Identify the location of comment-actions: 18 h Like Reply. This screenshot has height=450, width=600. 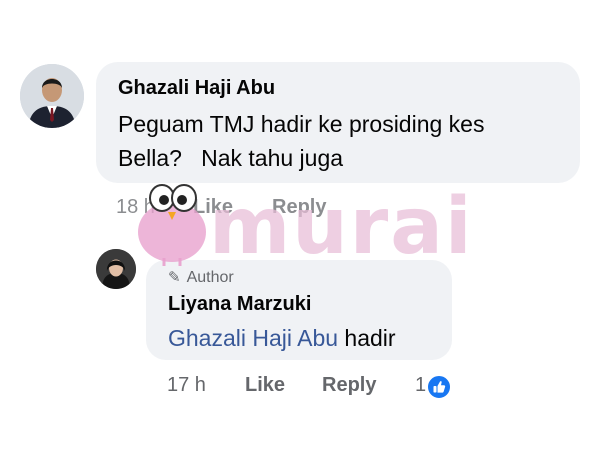
(266, 209).